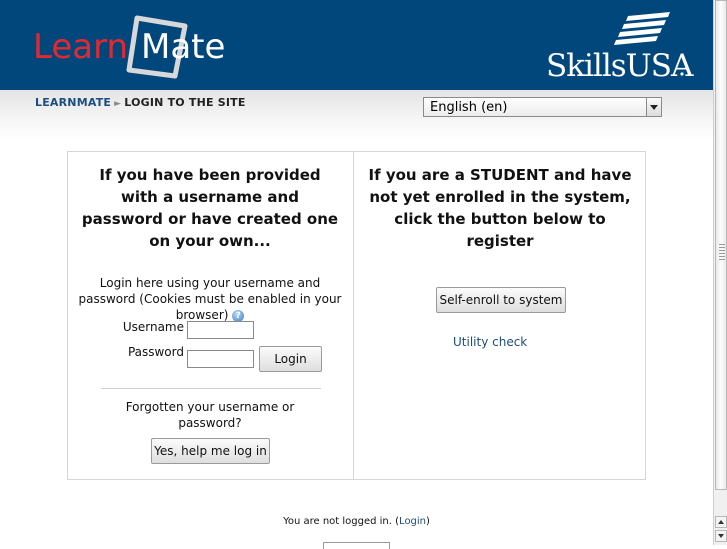 Image resolution: width=727 pixels, height=549 pixels. Describe the element at coordinates (210, 451) in the screenshot. I see `help-me-log-in-button: Yes, help me log in` at that location.